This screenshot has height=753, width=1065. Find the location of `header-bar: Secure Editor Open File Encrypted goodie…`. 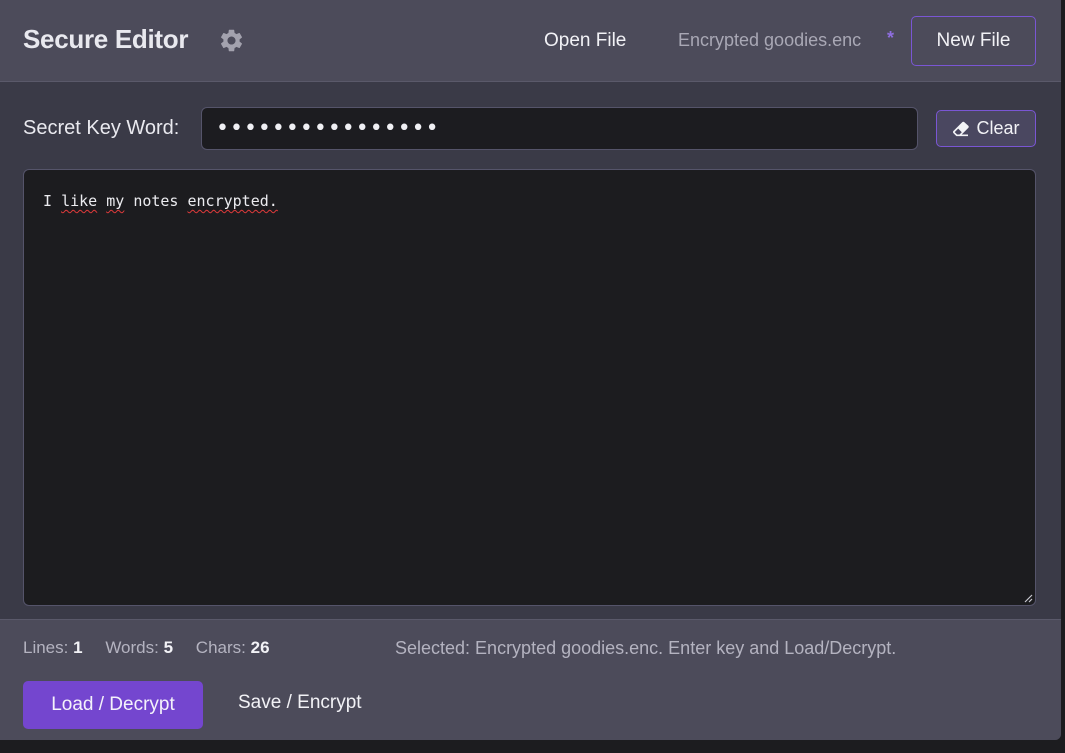

header-bar: Secure Editor Open File Encrypted goodie… is located at coordinates (530, 41).